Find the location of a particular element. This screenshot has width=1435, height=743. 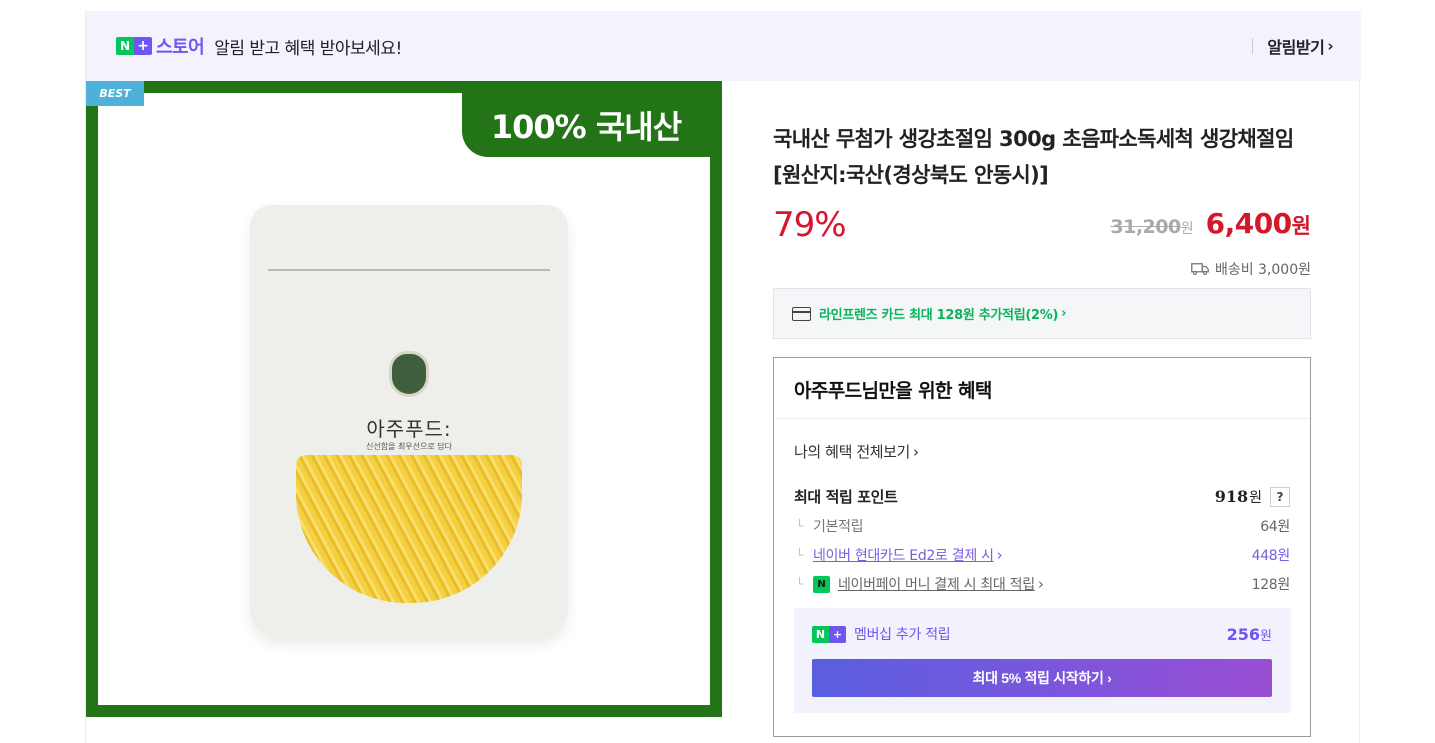

pouch-zipper is located at coordinates (409, 270).